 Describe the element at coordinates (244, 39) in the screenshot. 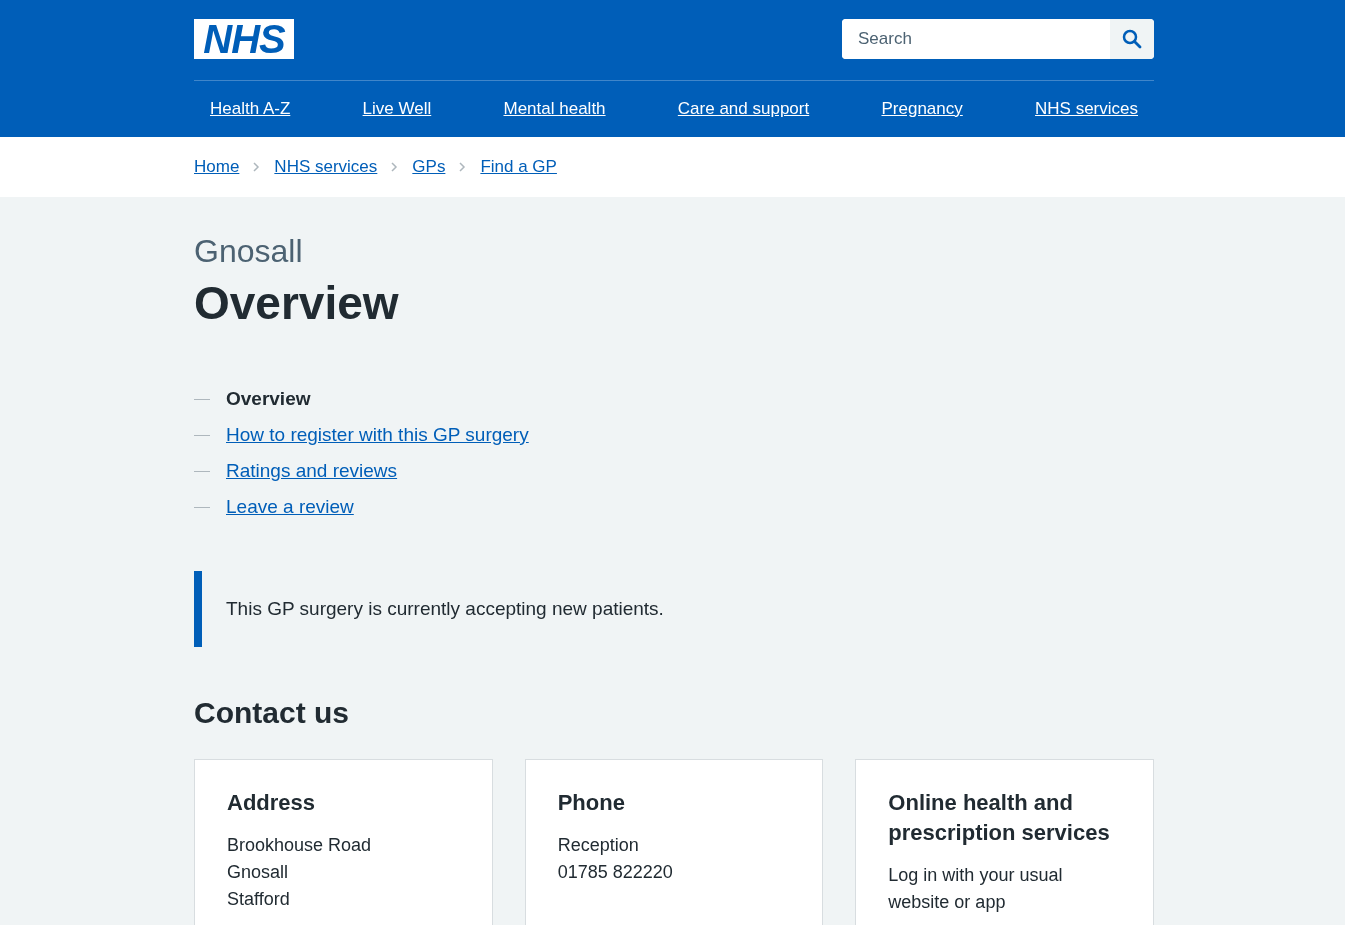

I see `nhs-logo: NHS` at that location.